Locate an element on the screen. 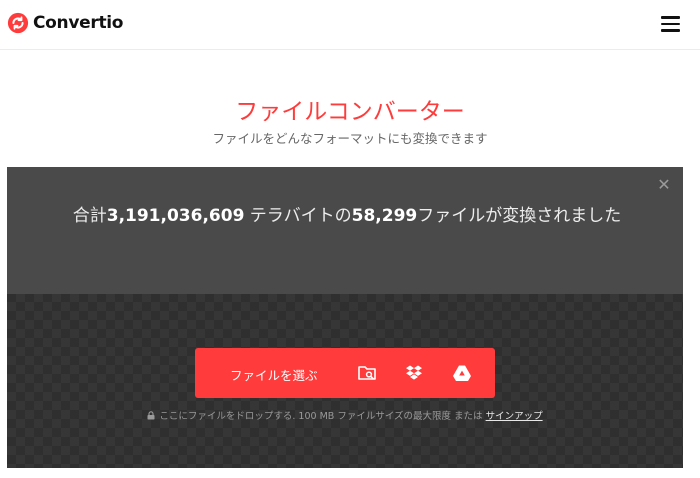 This screenshot has width=700, height=478. google-drive-icon is located at coordinates (462, 373).